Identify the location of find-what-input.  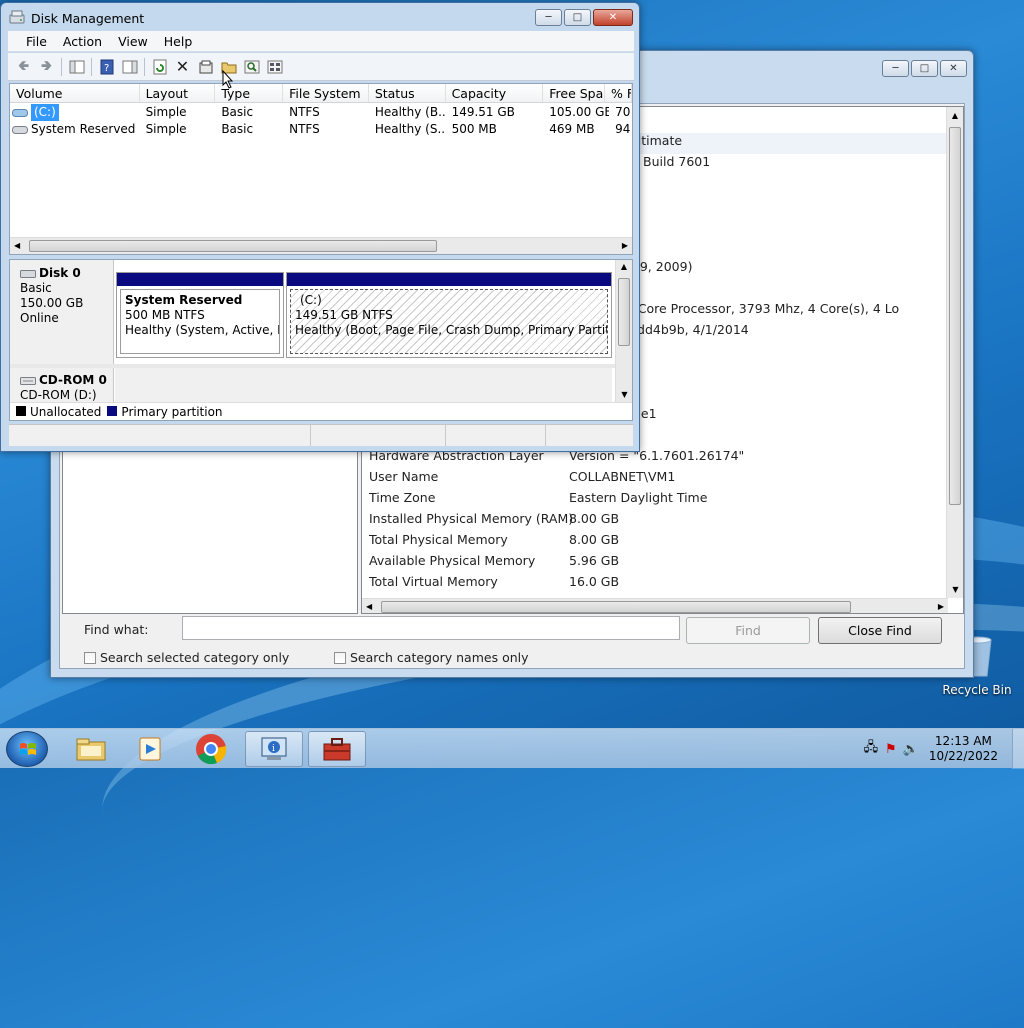
(431, 628).